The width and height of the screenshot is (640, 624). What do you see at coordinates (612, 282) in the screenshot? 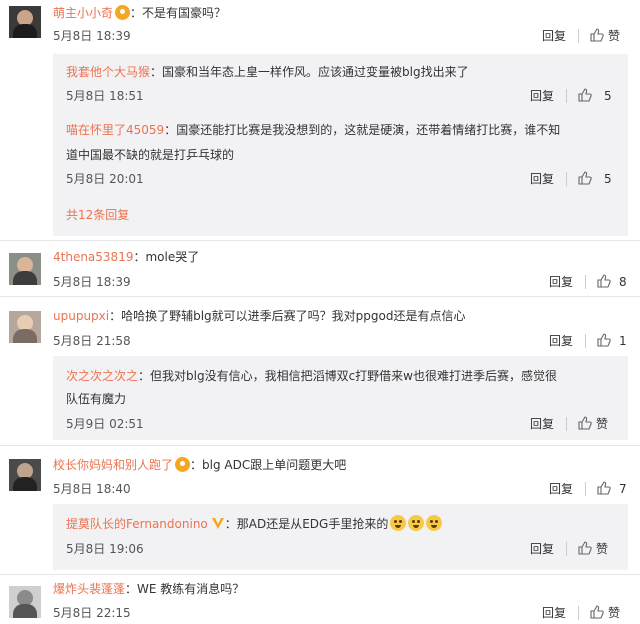
I see `like-button: 8` at bounding box center [612, 282].